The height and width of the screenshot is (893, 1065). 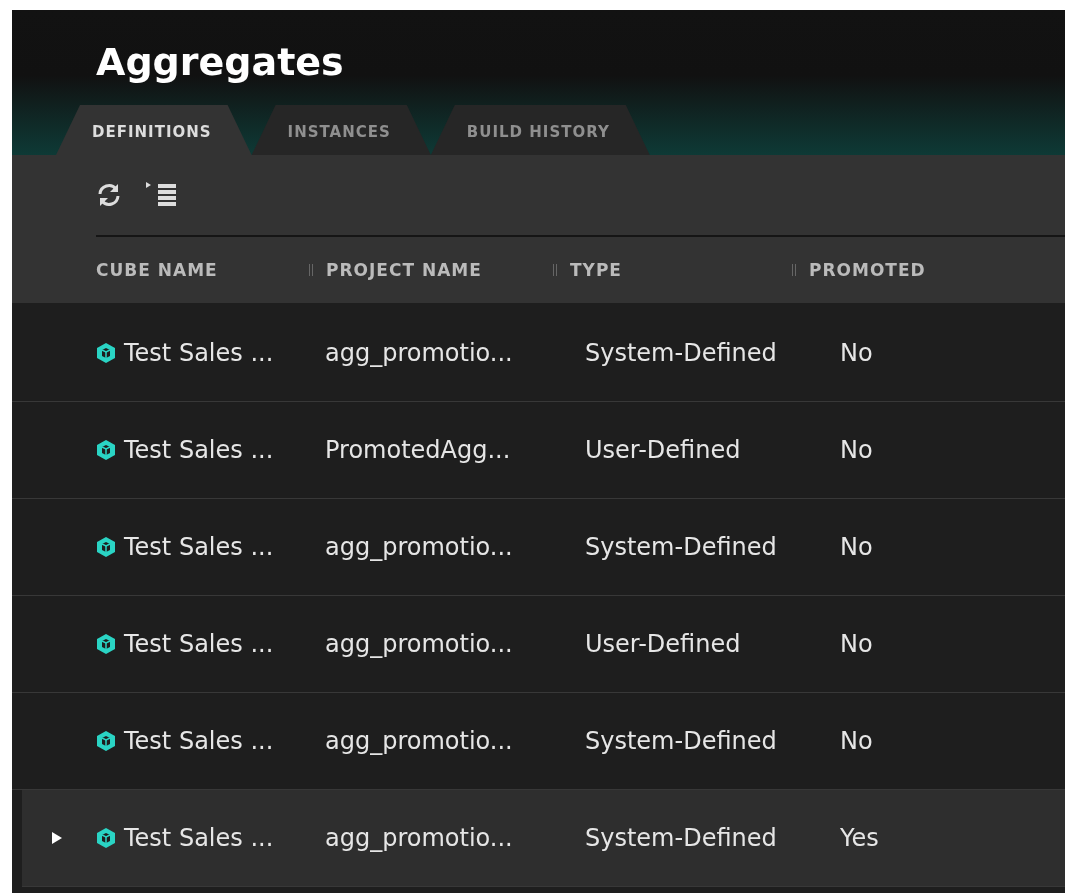 What do you see at coordinates (57, 838) in the screenshot?
I see `caret-icon` at bounding box center [57, 838].